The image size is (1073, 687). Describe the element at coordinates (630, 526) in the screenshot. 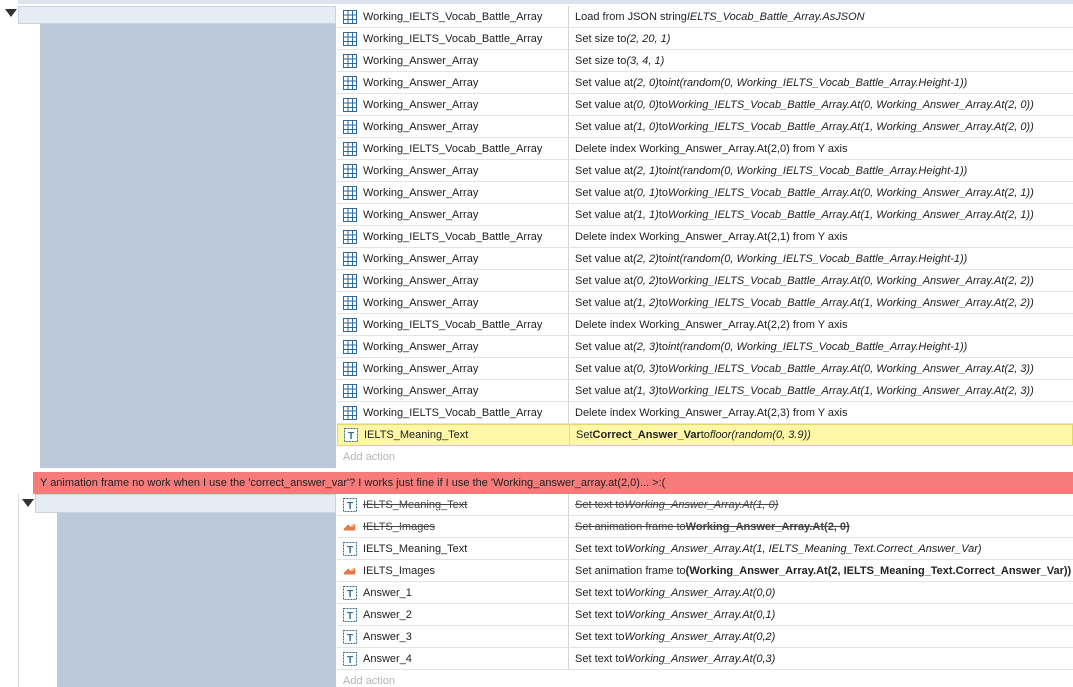

I see `action-text-segment: Set animation frame to` at that location.